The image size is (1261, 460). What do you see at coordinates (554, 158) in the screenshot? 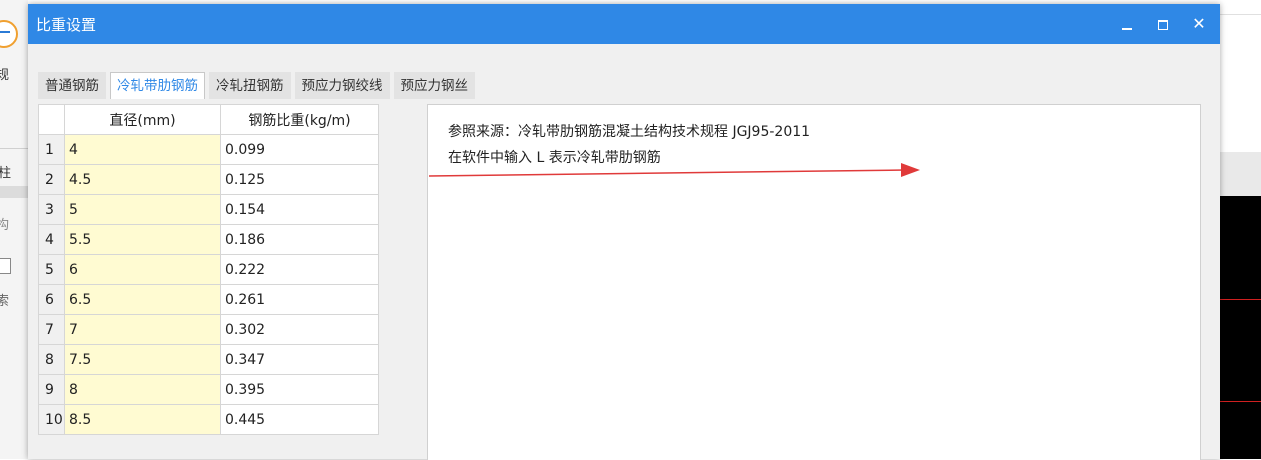
I see `notes-input-hint-text: 在软件中输入 L 表示冷轧带肋钢筋` at bounding box center [554, 158].